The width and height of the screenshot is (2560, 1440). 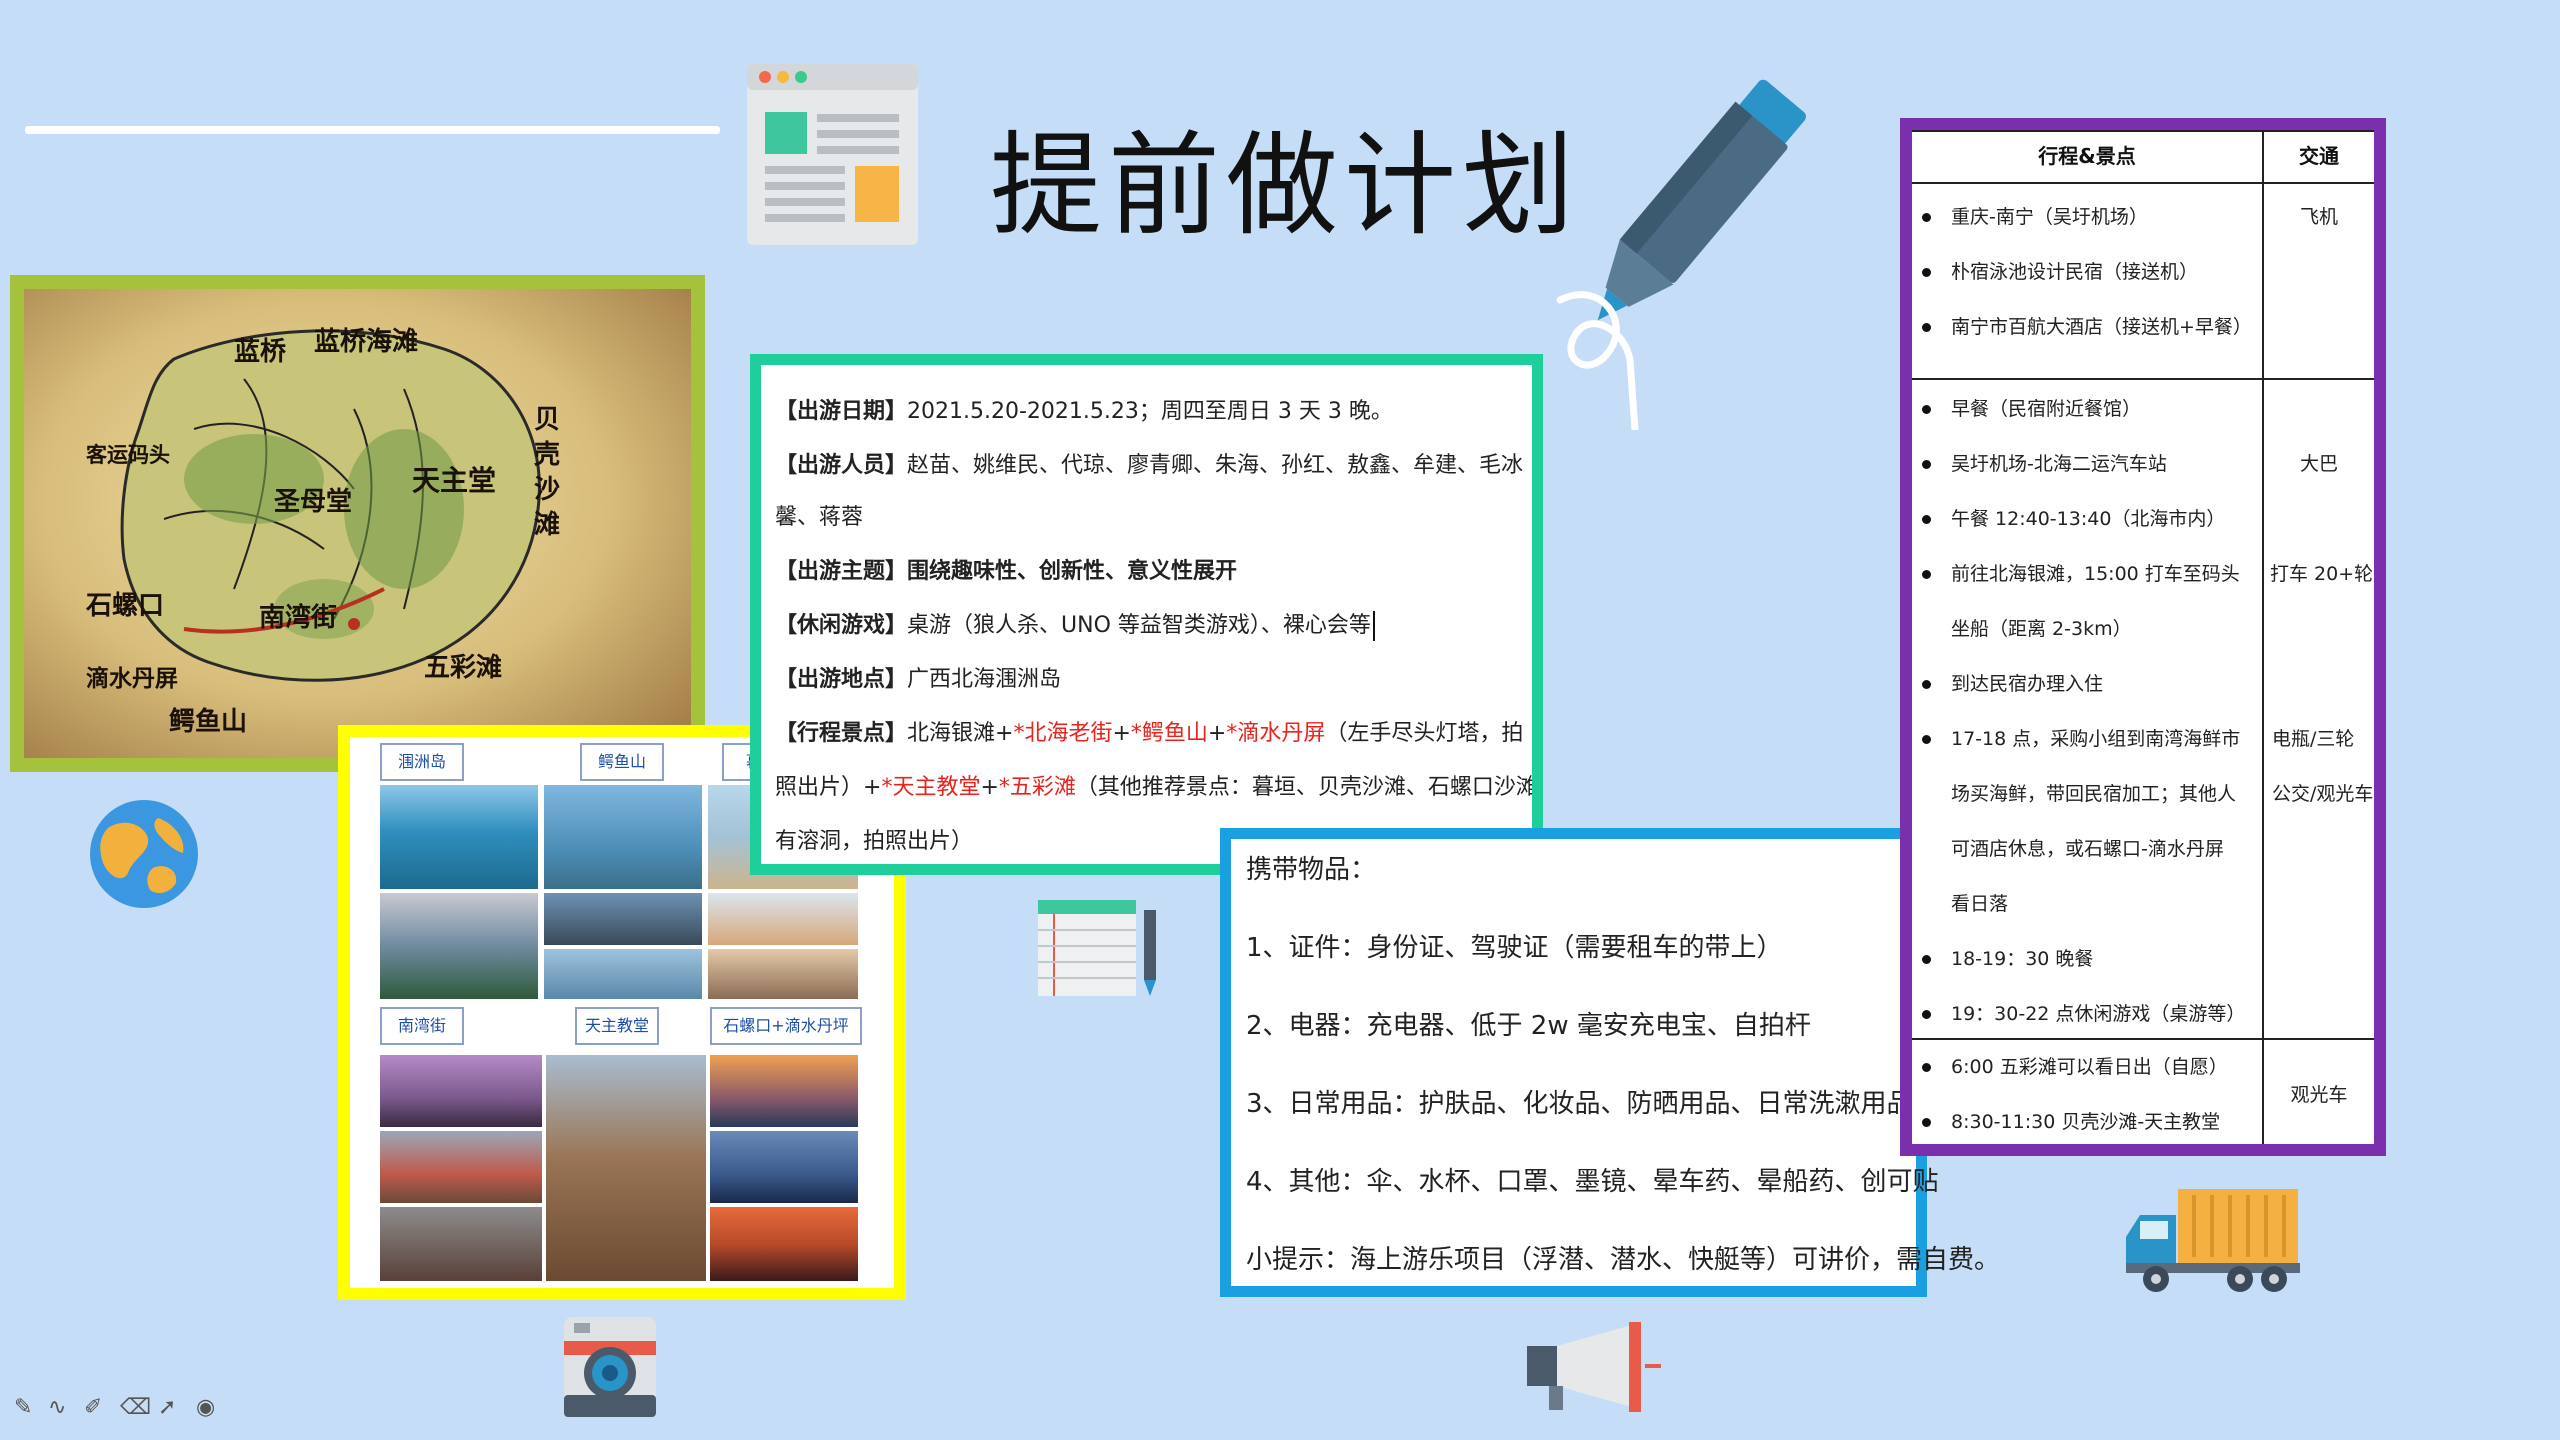 What do you see at coordinates (547, 455) in the screenshot?
I see `map-label: 壳` at bounding box center [547, 455].